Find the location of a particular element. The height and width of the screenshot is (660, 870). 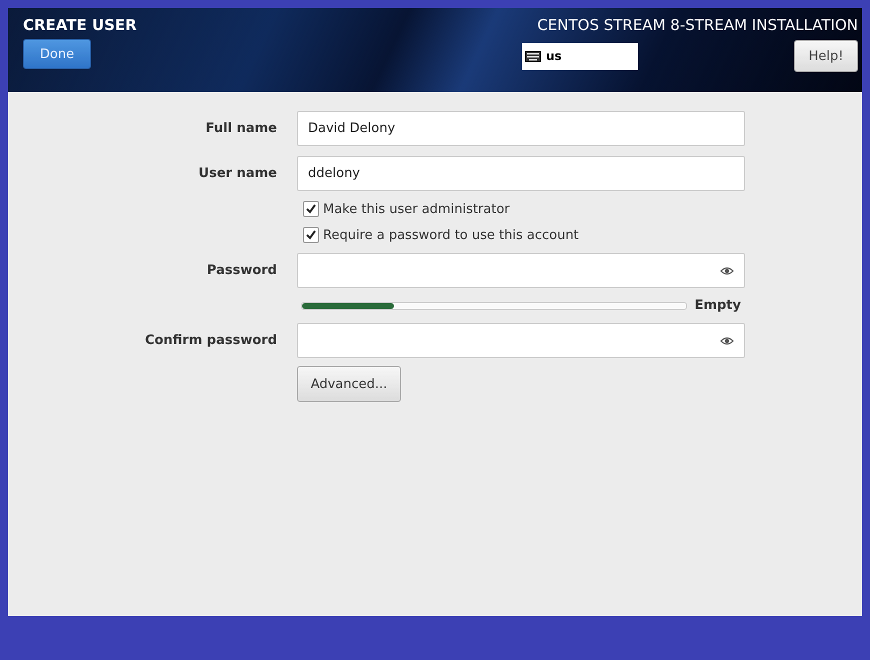

screen-title: CREATE USER is located at coordinates (80, 25).